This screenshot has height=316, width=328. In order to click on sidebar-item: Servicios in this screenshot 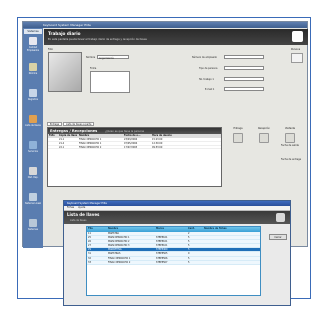, I will do `click(33, 147)`.